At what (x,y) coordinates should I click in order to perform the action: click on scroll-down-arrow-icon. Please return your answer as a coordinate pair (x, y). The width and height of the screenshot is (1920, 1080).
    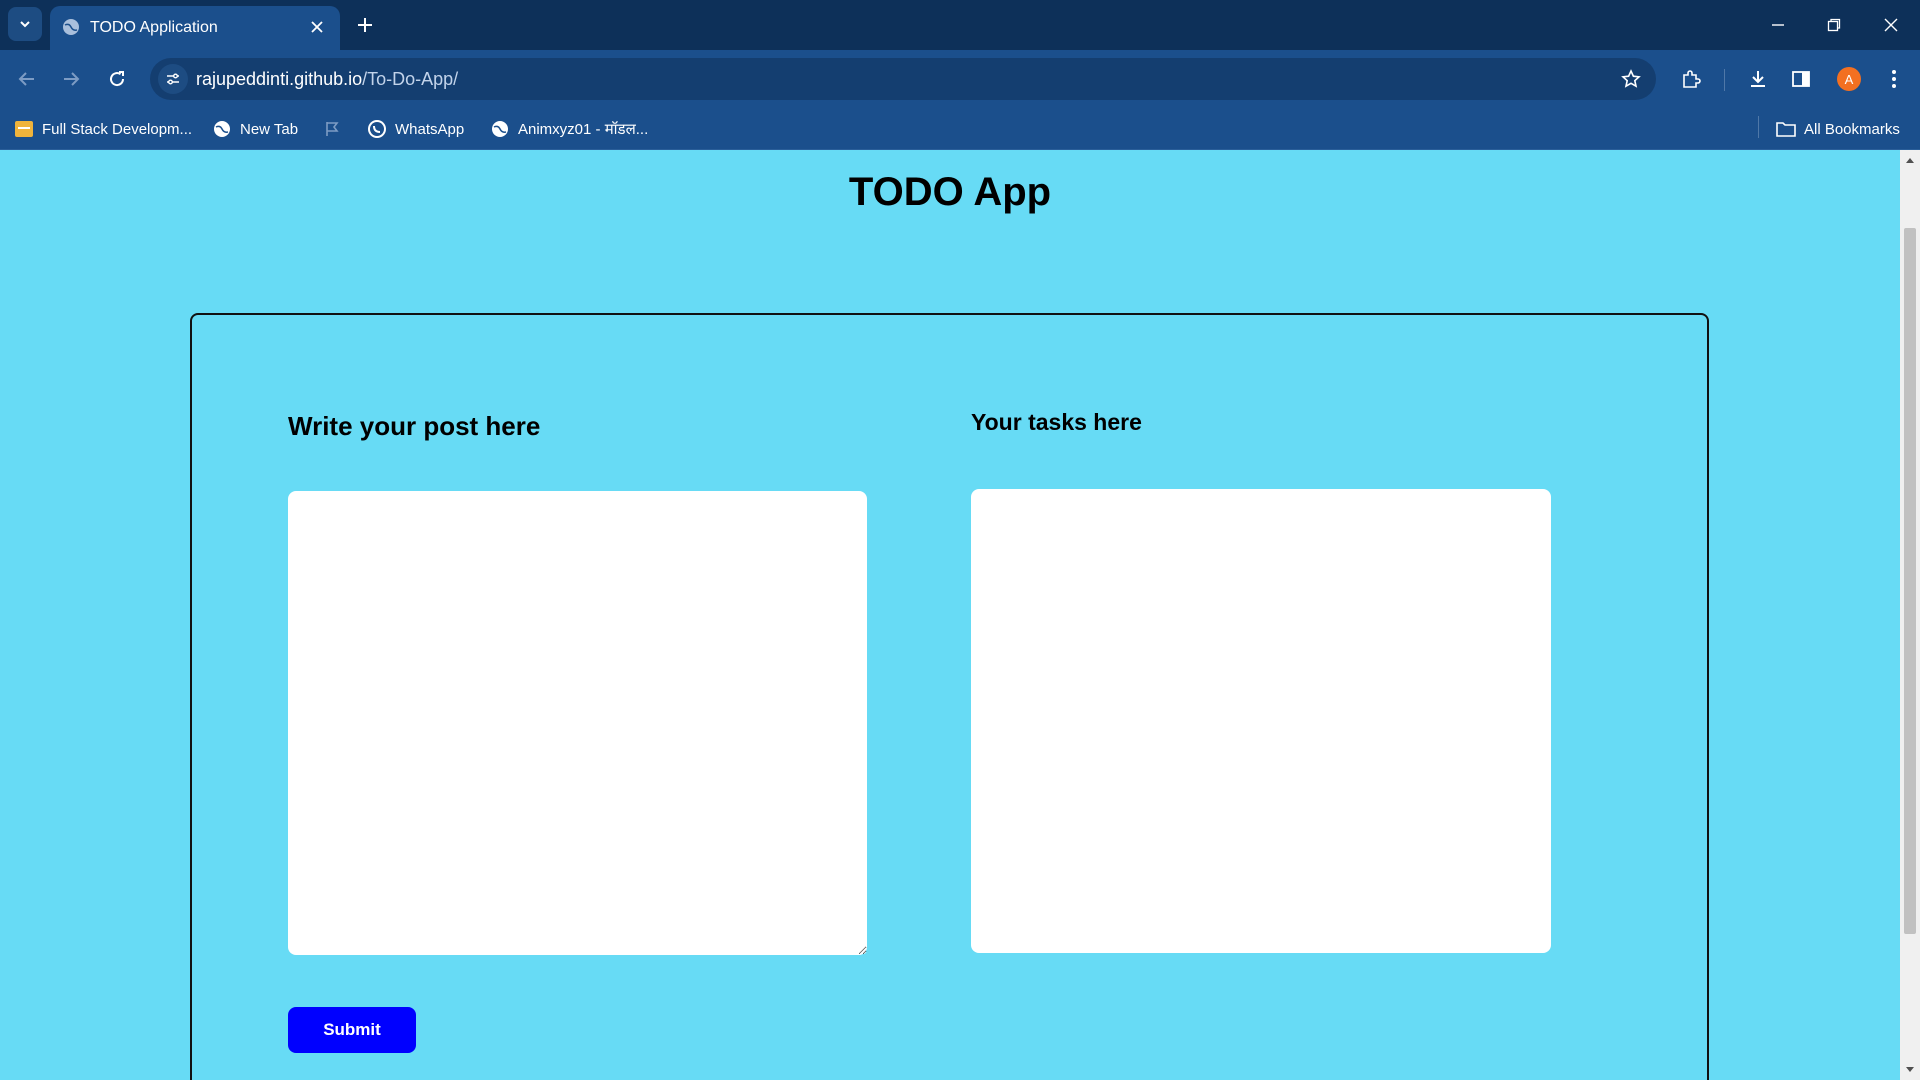
    Looking at the image, I should click on (1910, 1070).